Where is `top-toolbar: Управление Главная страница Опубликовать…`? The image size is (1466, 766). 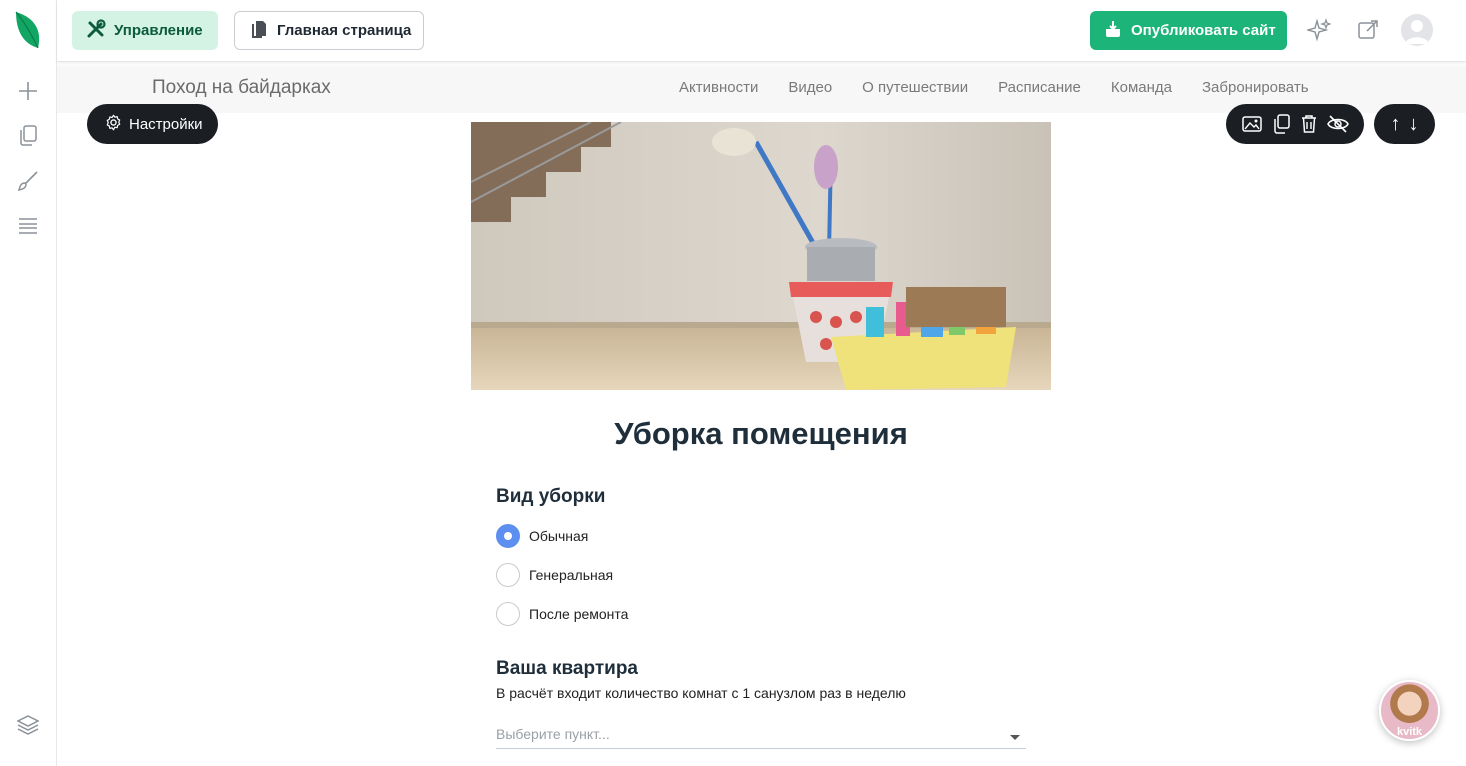
top-toolbar: Управление Главная страница Опубликовать… is located at coordinates (761, 31).